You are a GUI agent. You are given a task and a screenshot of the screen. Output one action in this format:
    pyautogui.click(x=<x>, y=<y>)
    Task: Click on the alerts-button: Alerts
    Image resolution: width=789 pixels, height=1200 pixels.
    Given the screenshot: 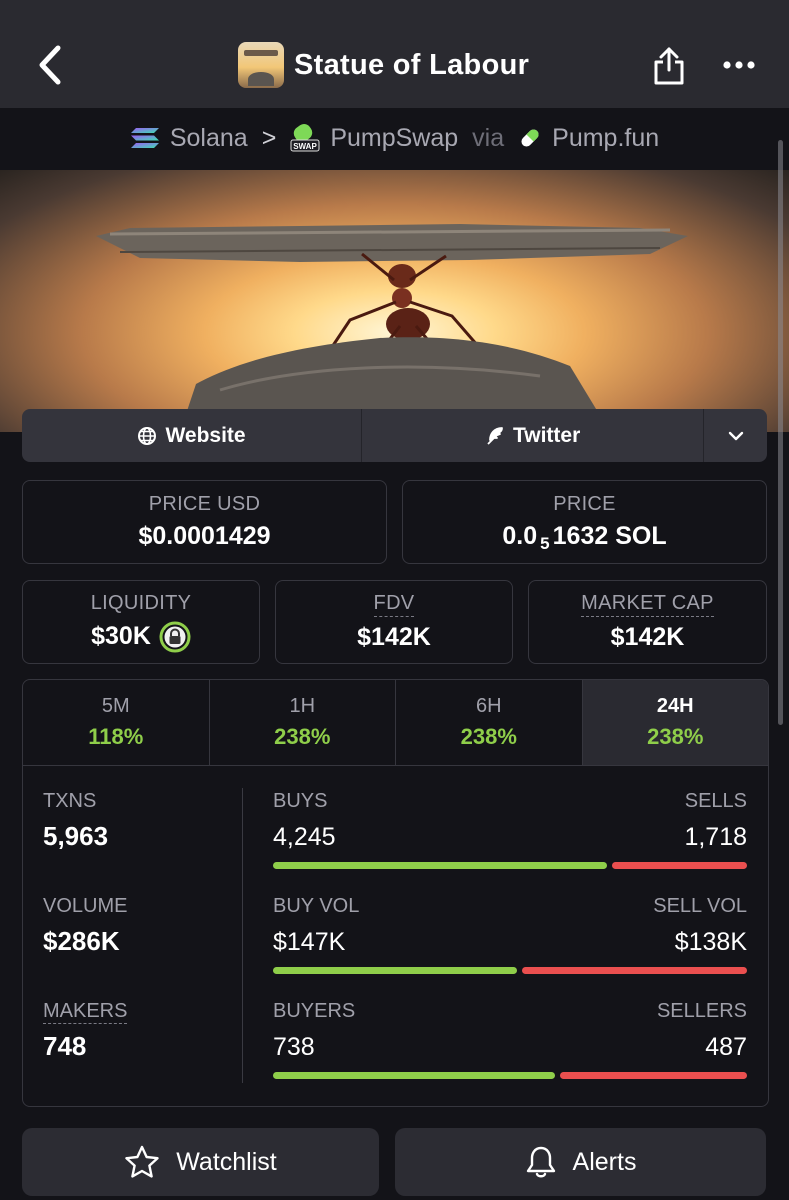 What is the action you would take?
    pyautogui.click(x=580, y=1162)
    